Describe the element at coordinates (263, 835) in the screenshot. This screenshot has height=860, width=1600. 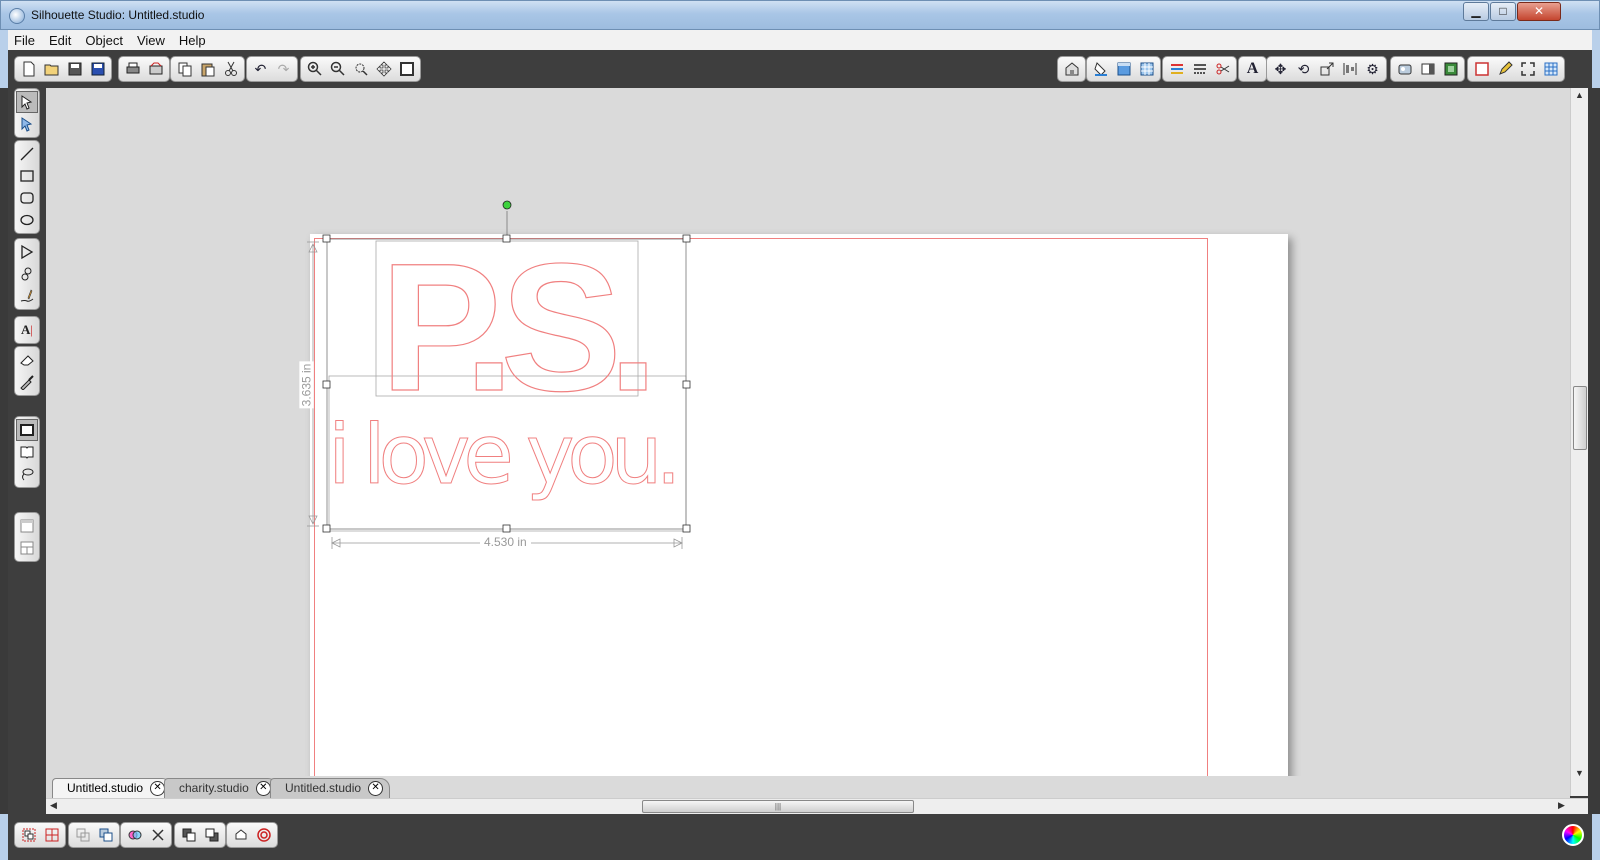
I see `target-icon` at that location.